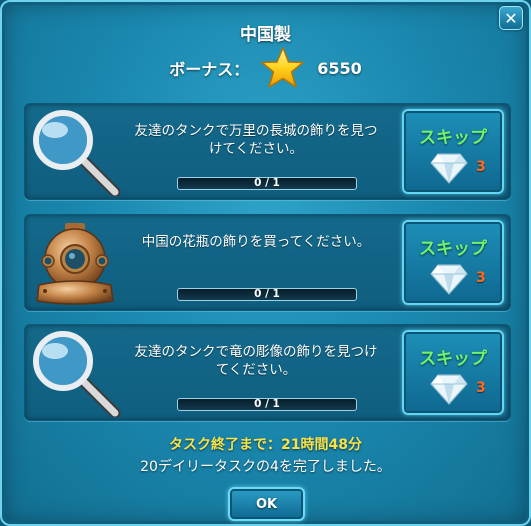  I want to click on star-icon, so click(282, 67).